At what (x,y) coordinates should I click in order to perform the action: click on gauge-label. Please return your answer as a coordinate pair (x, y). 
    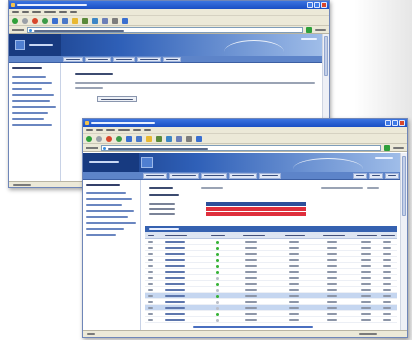
    Looking at the image, I should click on (162, 209).